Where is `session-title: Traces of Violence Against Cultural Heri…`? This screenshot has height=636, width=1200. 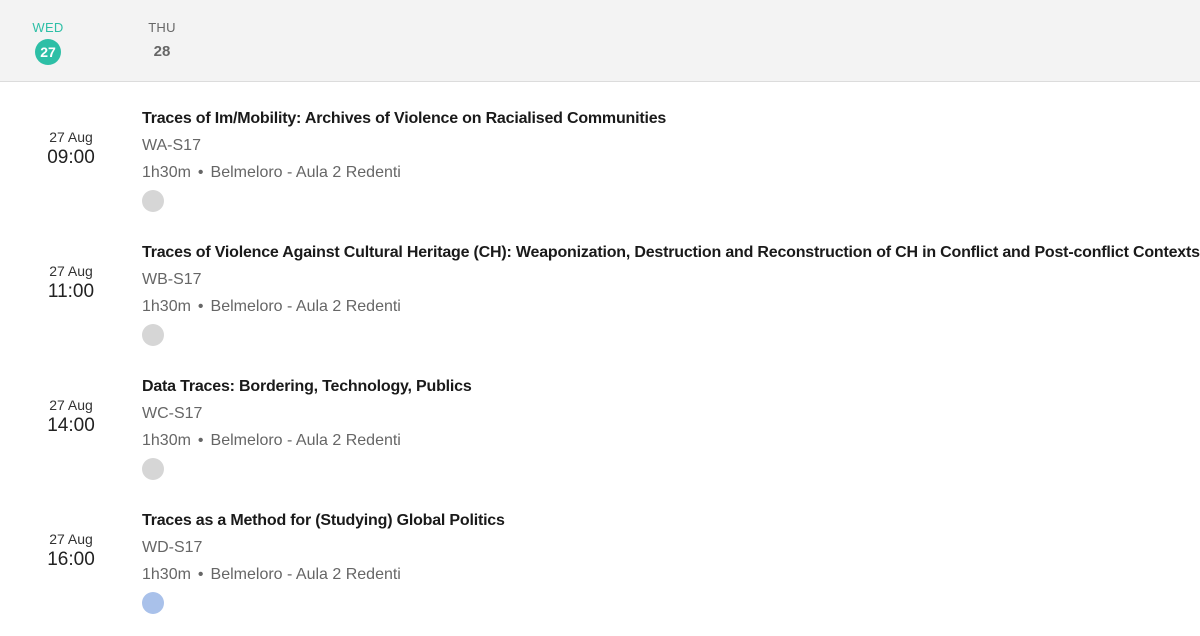
session-title: Traces of Violence Against Cultural Heri… is located at coordinates (671, 253).